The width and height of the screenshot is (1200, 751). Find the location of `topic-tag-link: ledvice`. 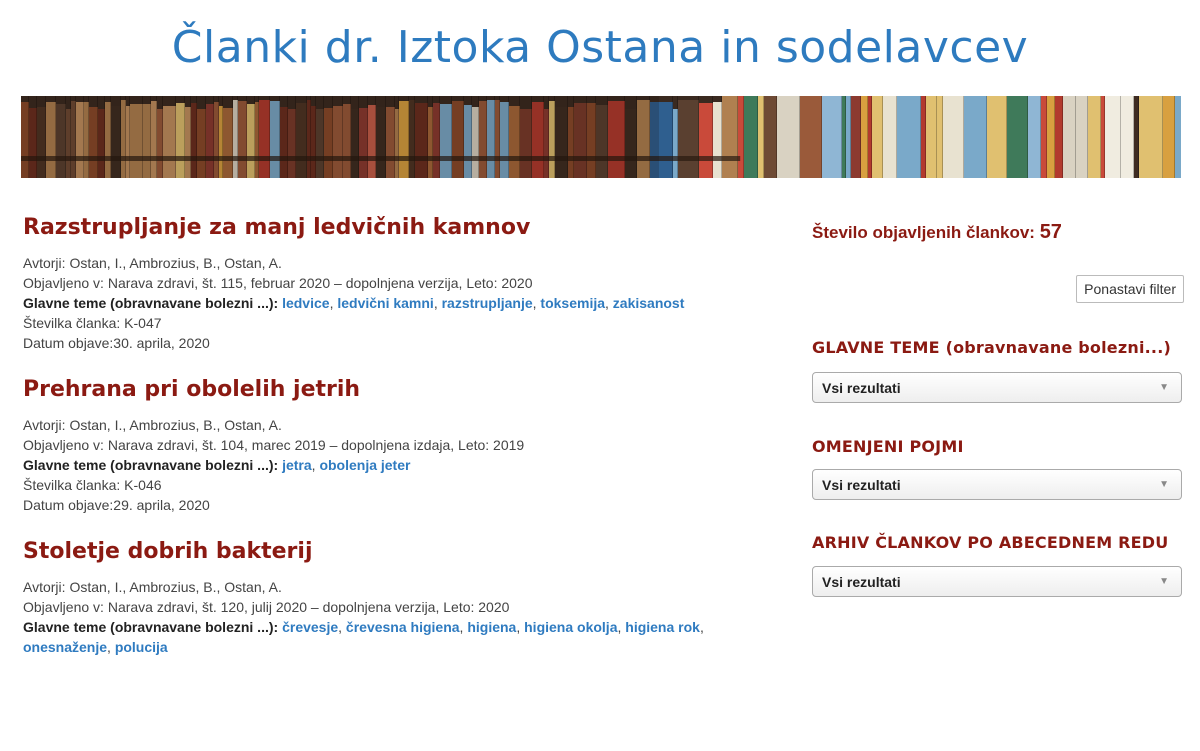

topic-tag-link: ledvice is located at coordinates (305, 303).